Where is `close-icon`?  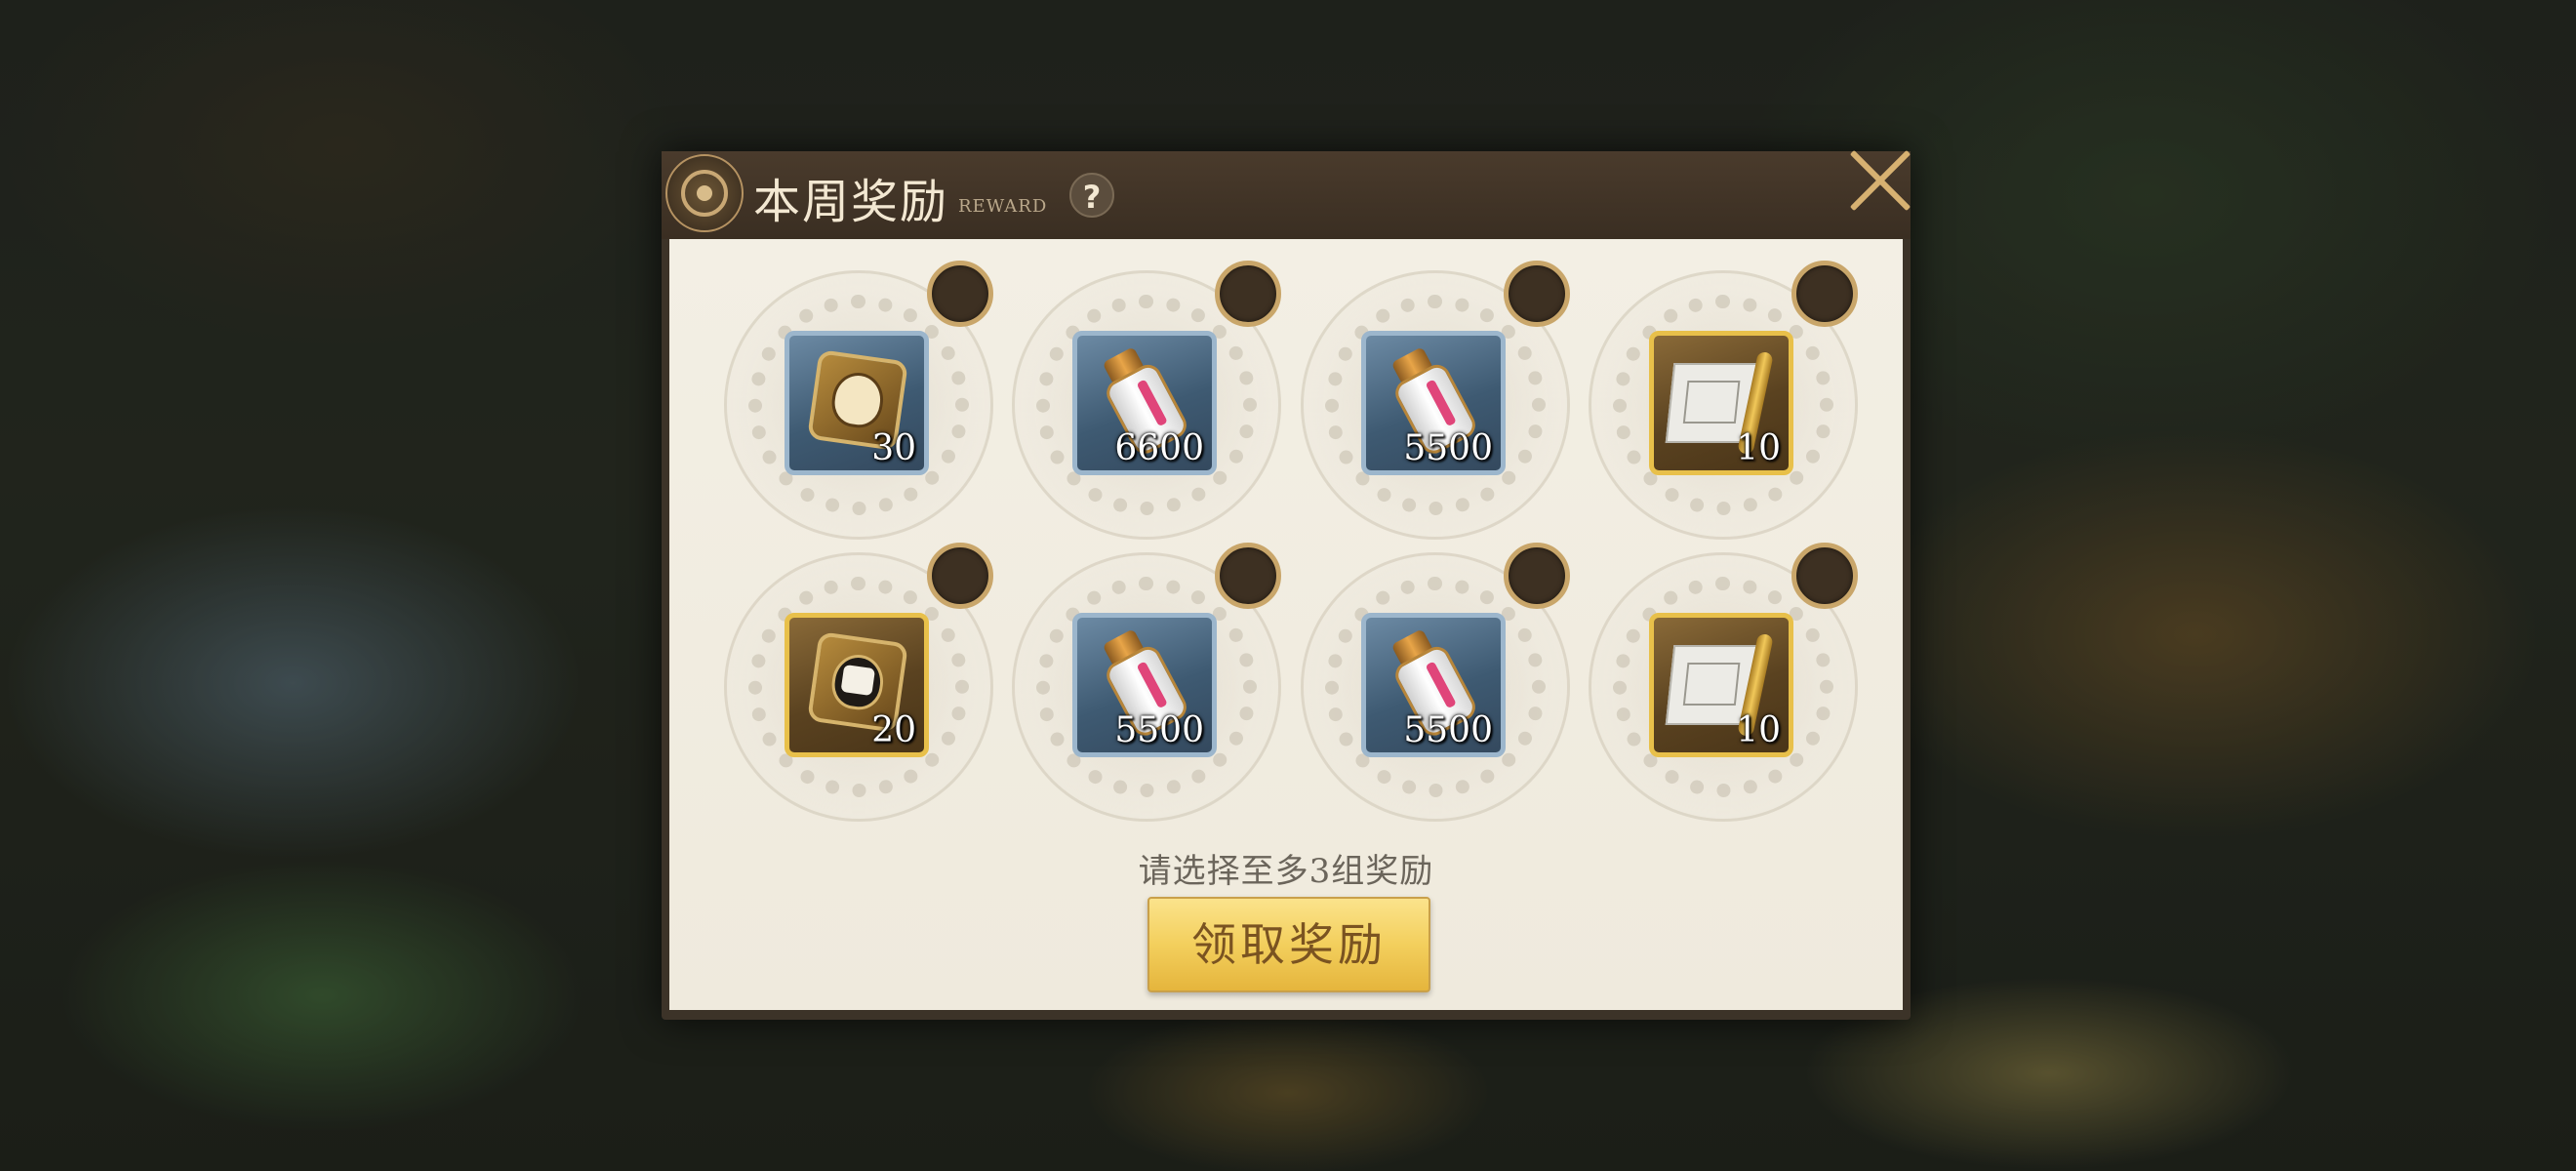
close-icon is located at coordinates (1880, 180).